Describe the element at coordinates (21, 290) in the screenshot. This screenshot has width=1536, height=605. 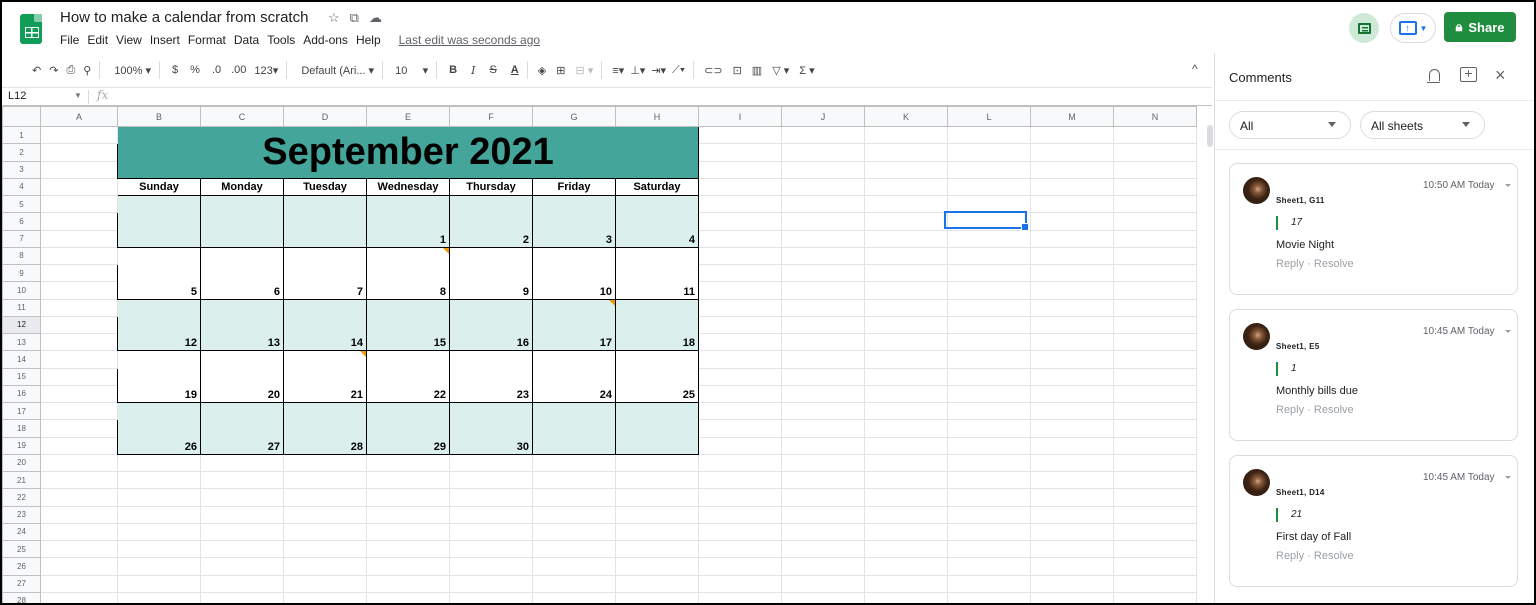
I see `row-header: 10` at that location.